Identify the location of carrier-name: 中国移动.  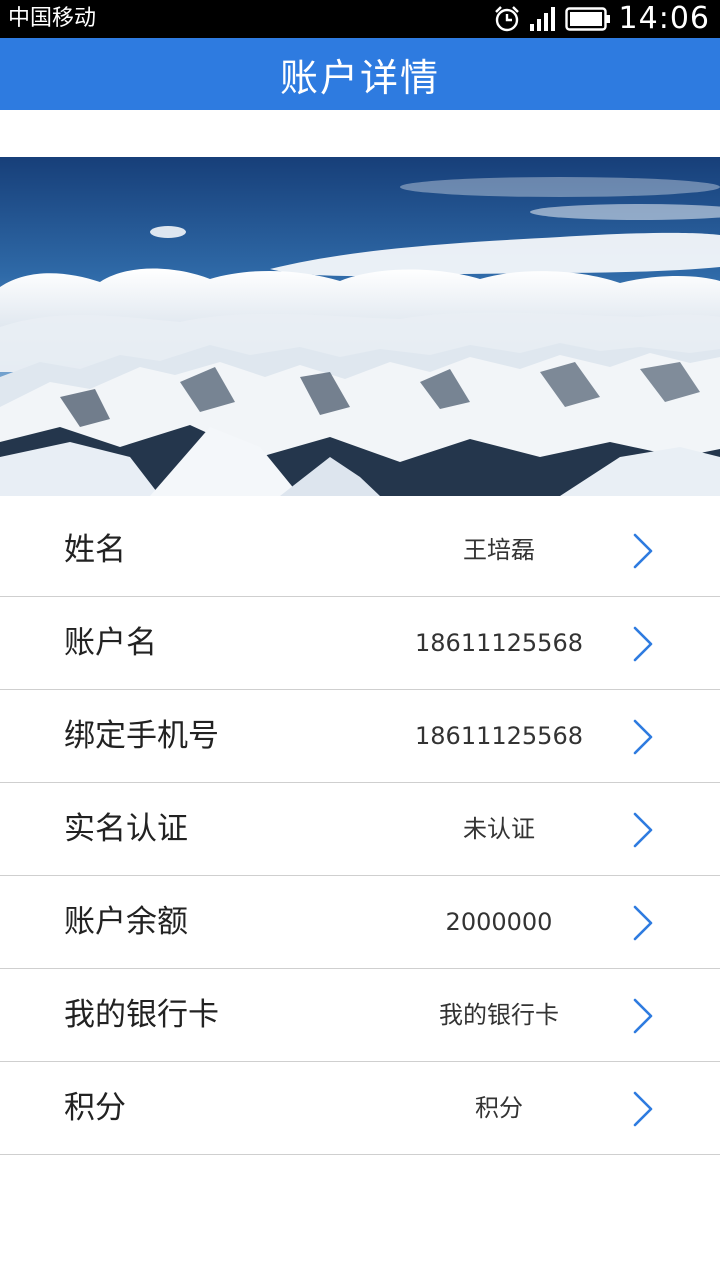
(52, 18).